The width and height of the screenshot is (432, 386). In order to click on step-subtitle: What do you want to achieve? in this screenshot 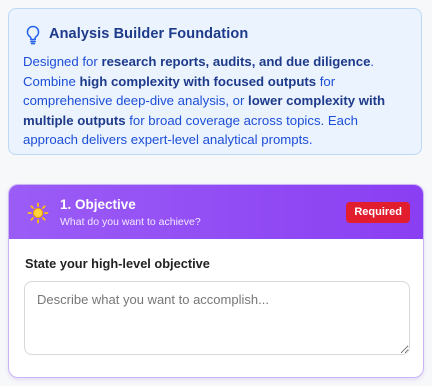, I will do `click(130, 222)`.